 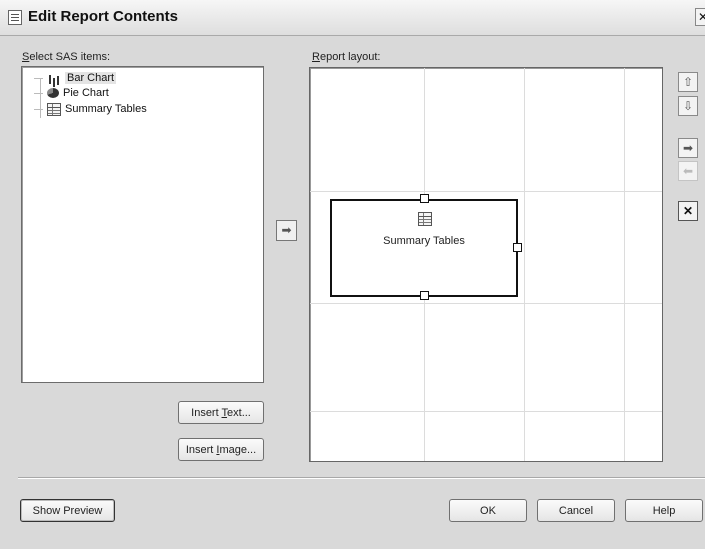 I want to click on tree-item-bar-chart: Bar Chart, so click(x=75, y=78).